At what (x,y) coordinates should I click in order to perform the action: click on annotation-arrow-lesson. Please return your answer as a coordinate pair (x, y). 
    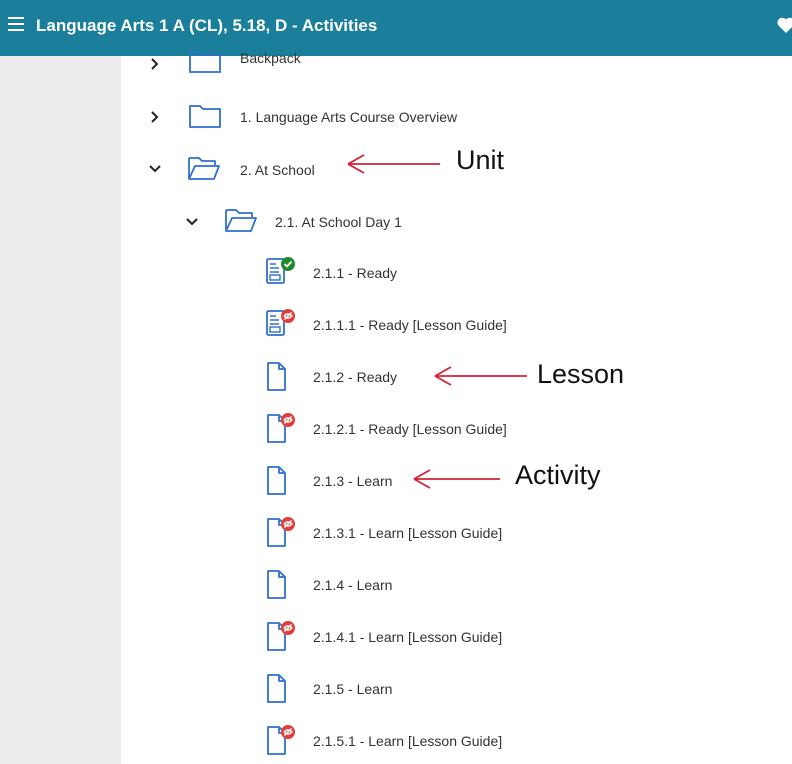
    Looking at the image, I should click on (480, 376).